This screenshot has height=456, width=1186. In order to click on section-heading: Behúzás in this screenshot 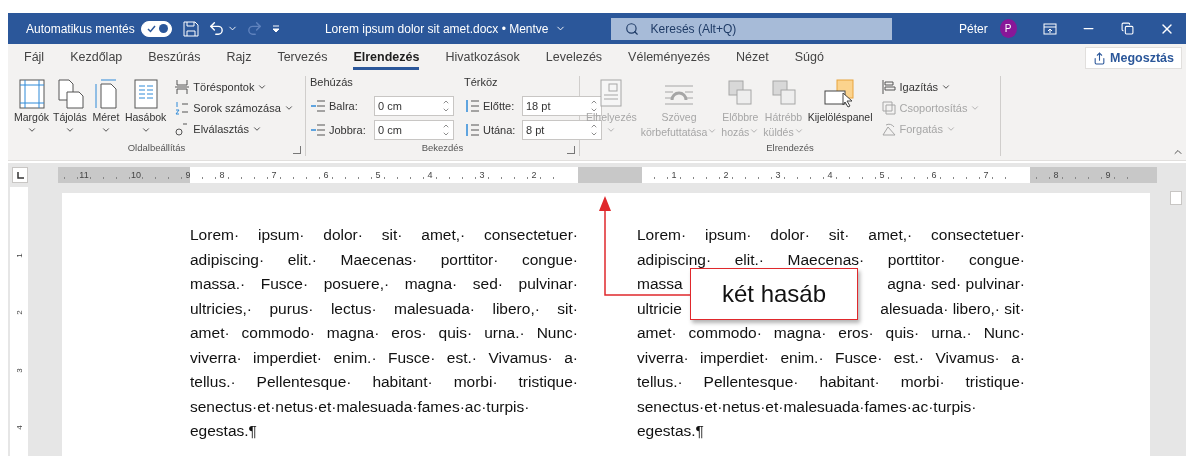, I will do `click(332, 83)`.